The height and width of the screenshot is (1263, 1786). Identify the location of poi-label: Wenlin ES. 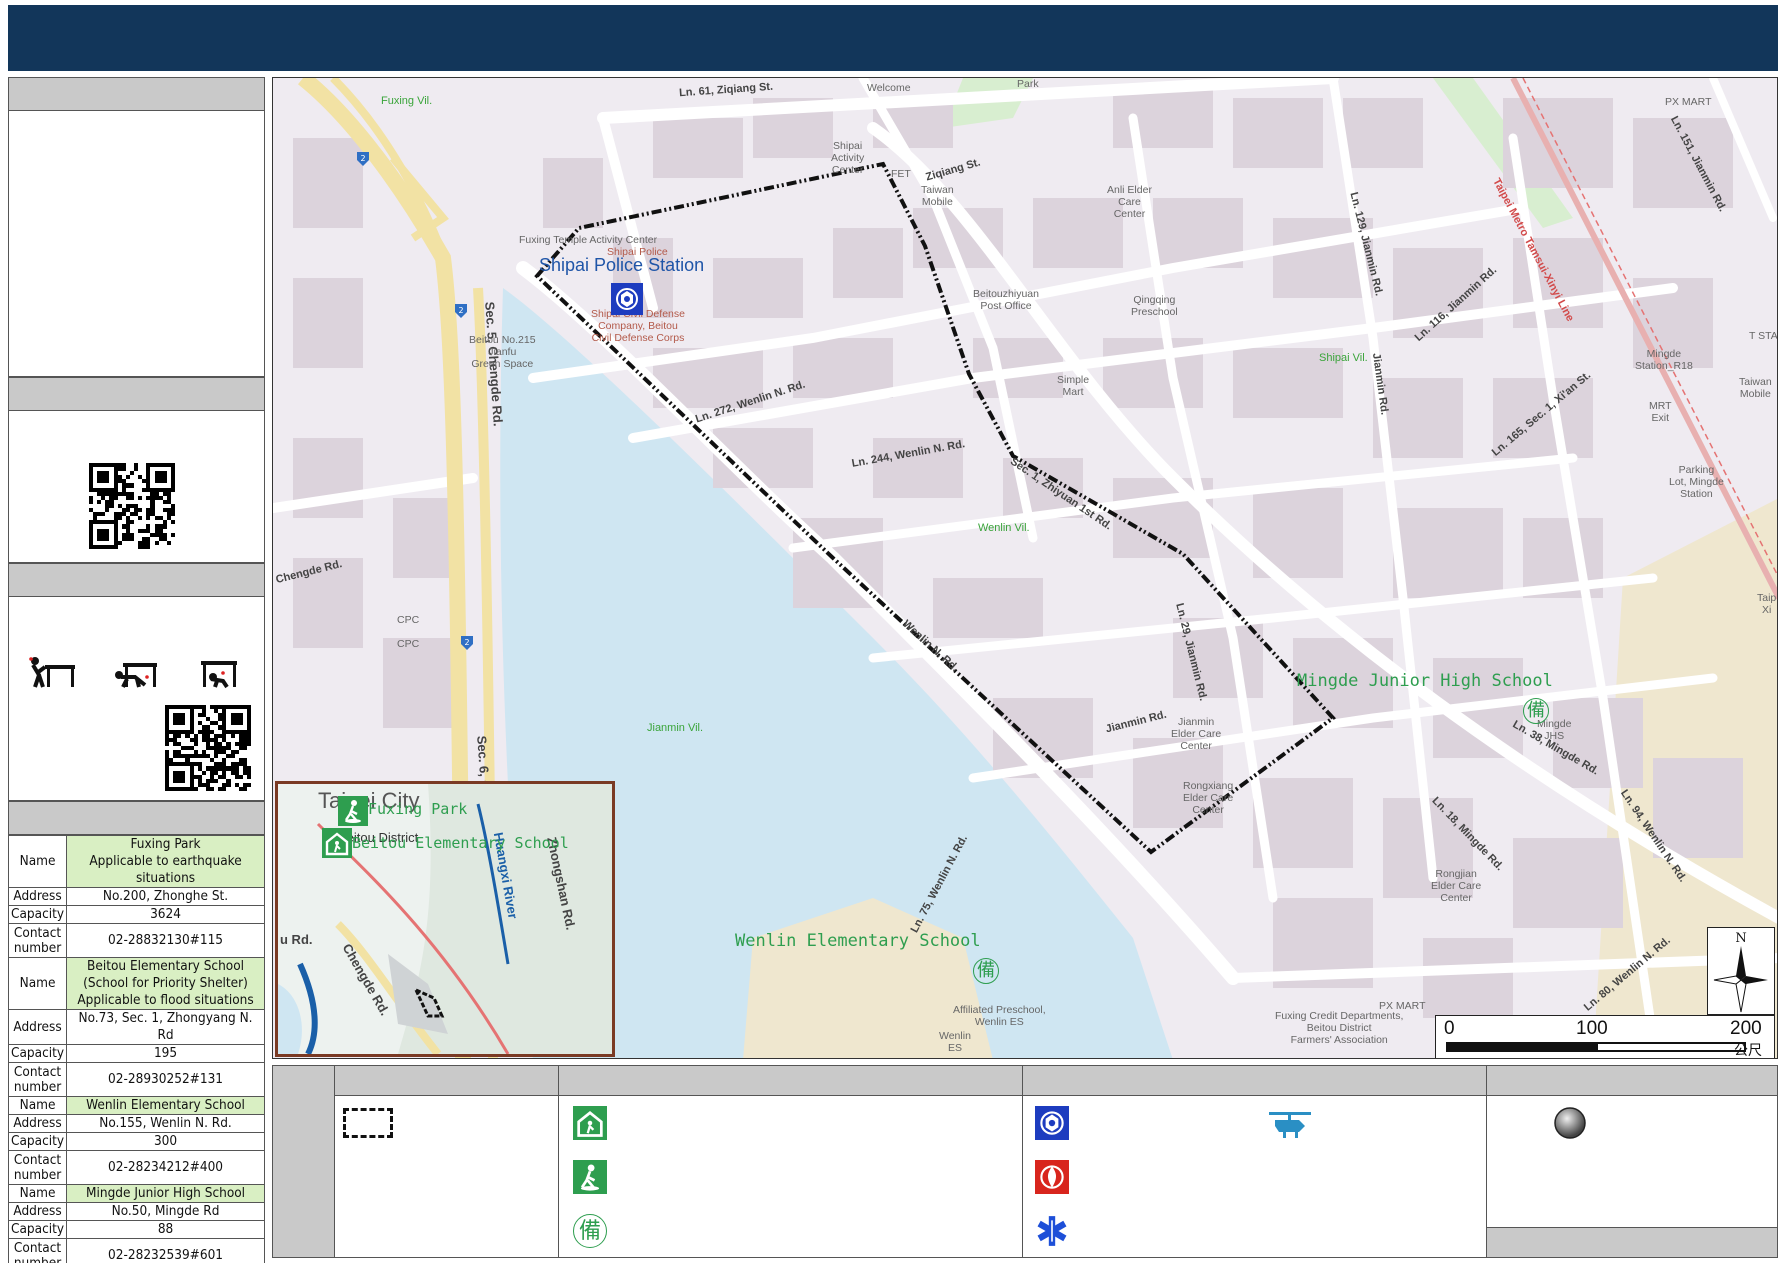
(955, 1042).